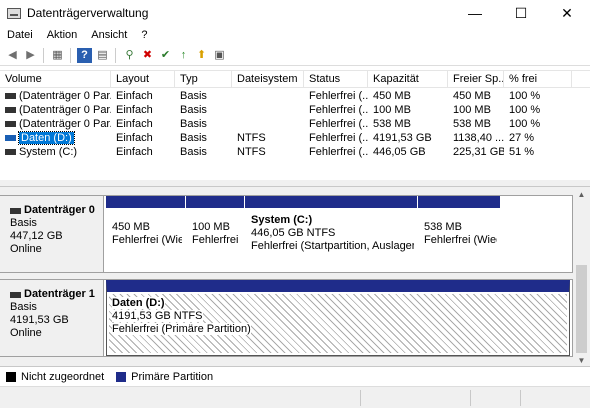 This screenshot has width=590, height=408. I want to click on import-icon: ↑, so click(183, 55).